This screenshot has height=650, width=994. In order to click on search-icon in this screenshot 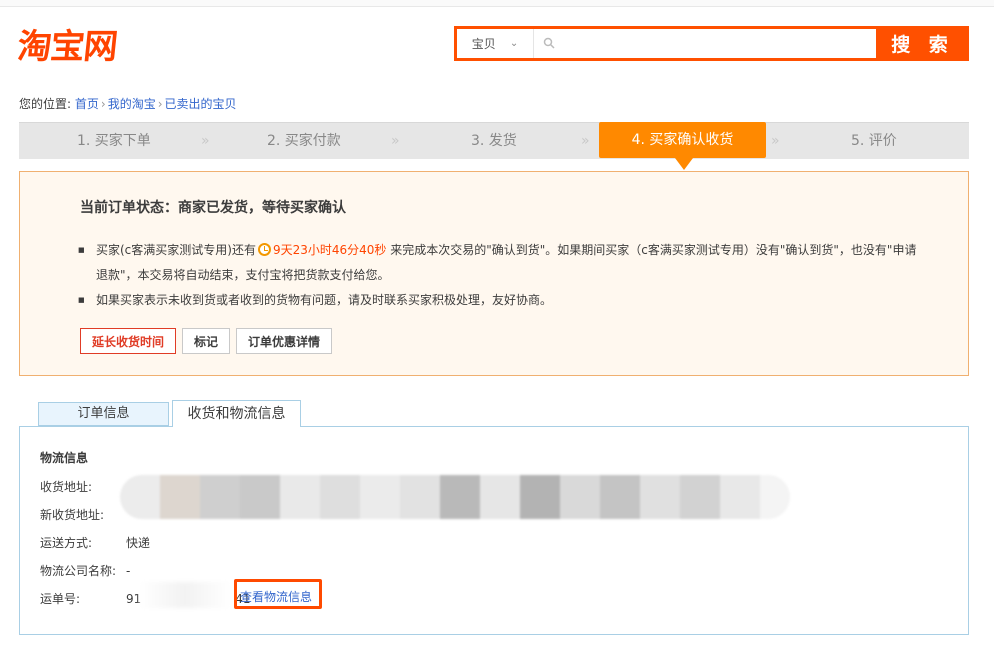, I will do `click(549, 43)`.